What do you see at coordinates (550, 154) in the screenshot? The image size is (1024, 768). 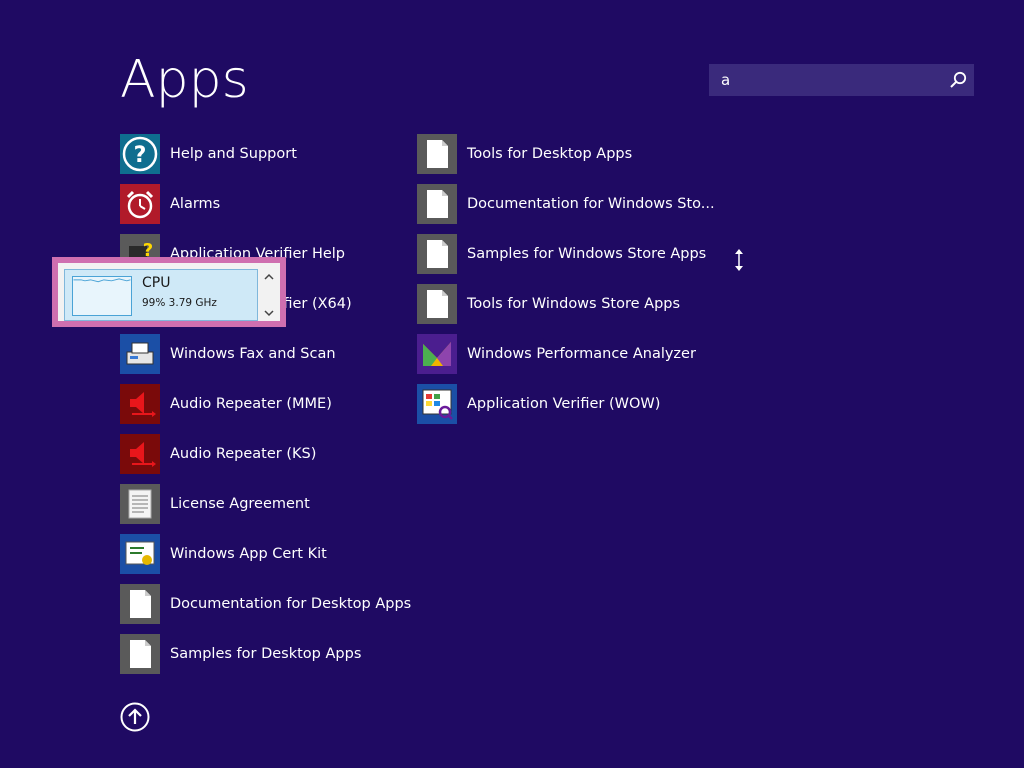 I see `app-label: Tools for Desktop Apps` at bounding box center [550, 154].